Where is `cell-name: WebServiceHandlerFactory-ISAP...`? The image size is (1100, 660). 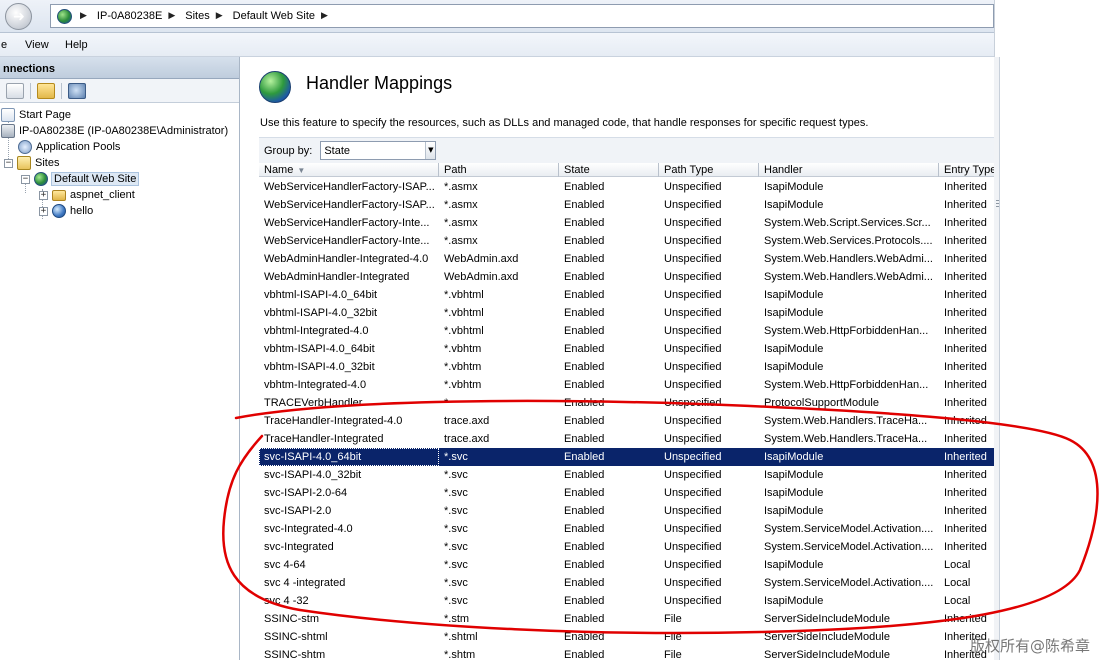 cell-name: WebServiceHandlerFactory-ISAP... is located at coordinates (349, 187).